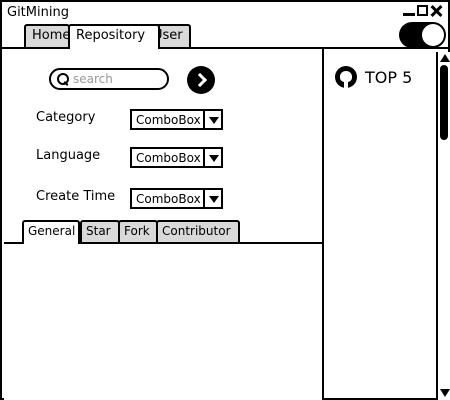 This screenshot has width=450, height=400. I want to click on search-box, so click(109, 79).